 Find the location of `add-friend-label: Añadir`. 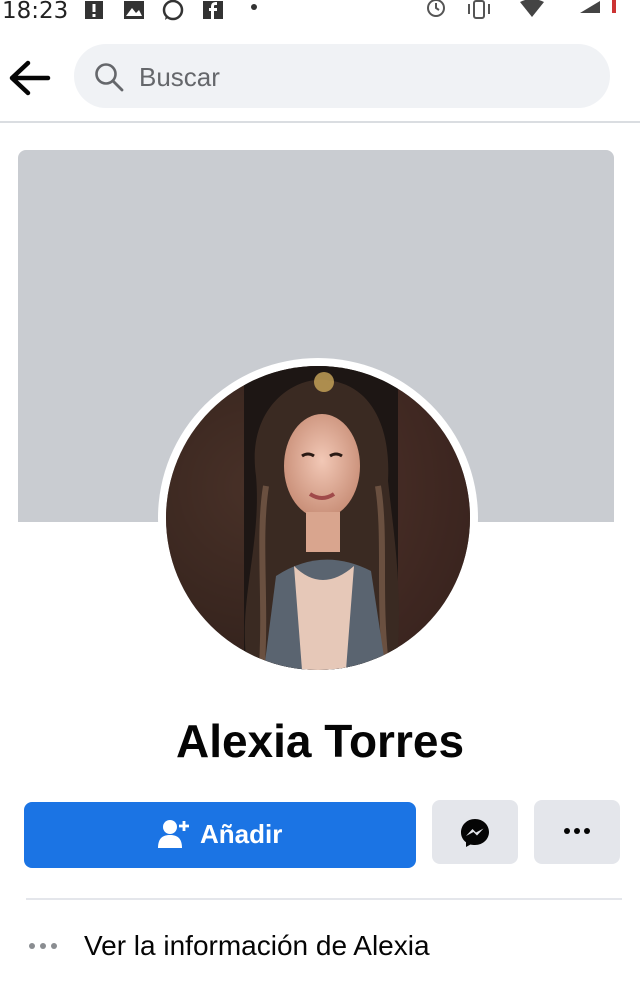

add-friend-label: Añadir is located at coordinates (241, 834).